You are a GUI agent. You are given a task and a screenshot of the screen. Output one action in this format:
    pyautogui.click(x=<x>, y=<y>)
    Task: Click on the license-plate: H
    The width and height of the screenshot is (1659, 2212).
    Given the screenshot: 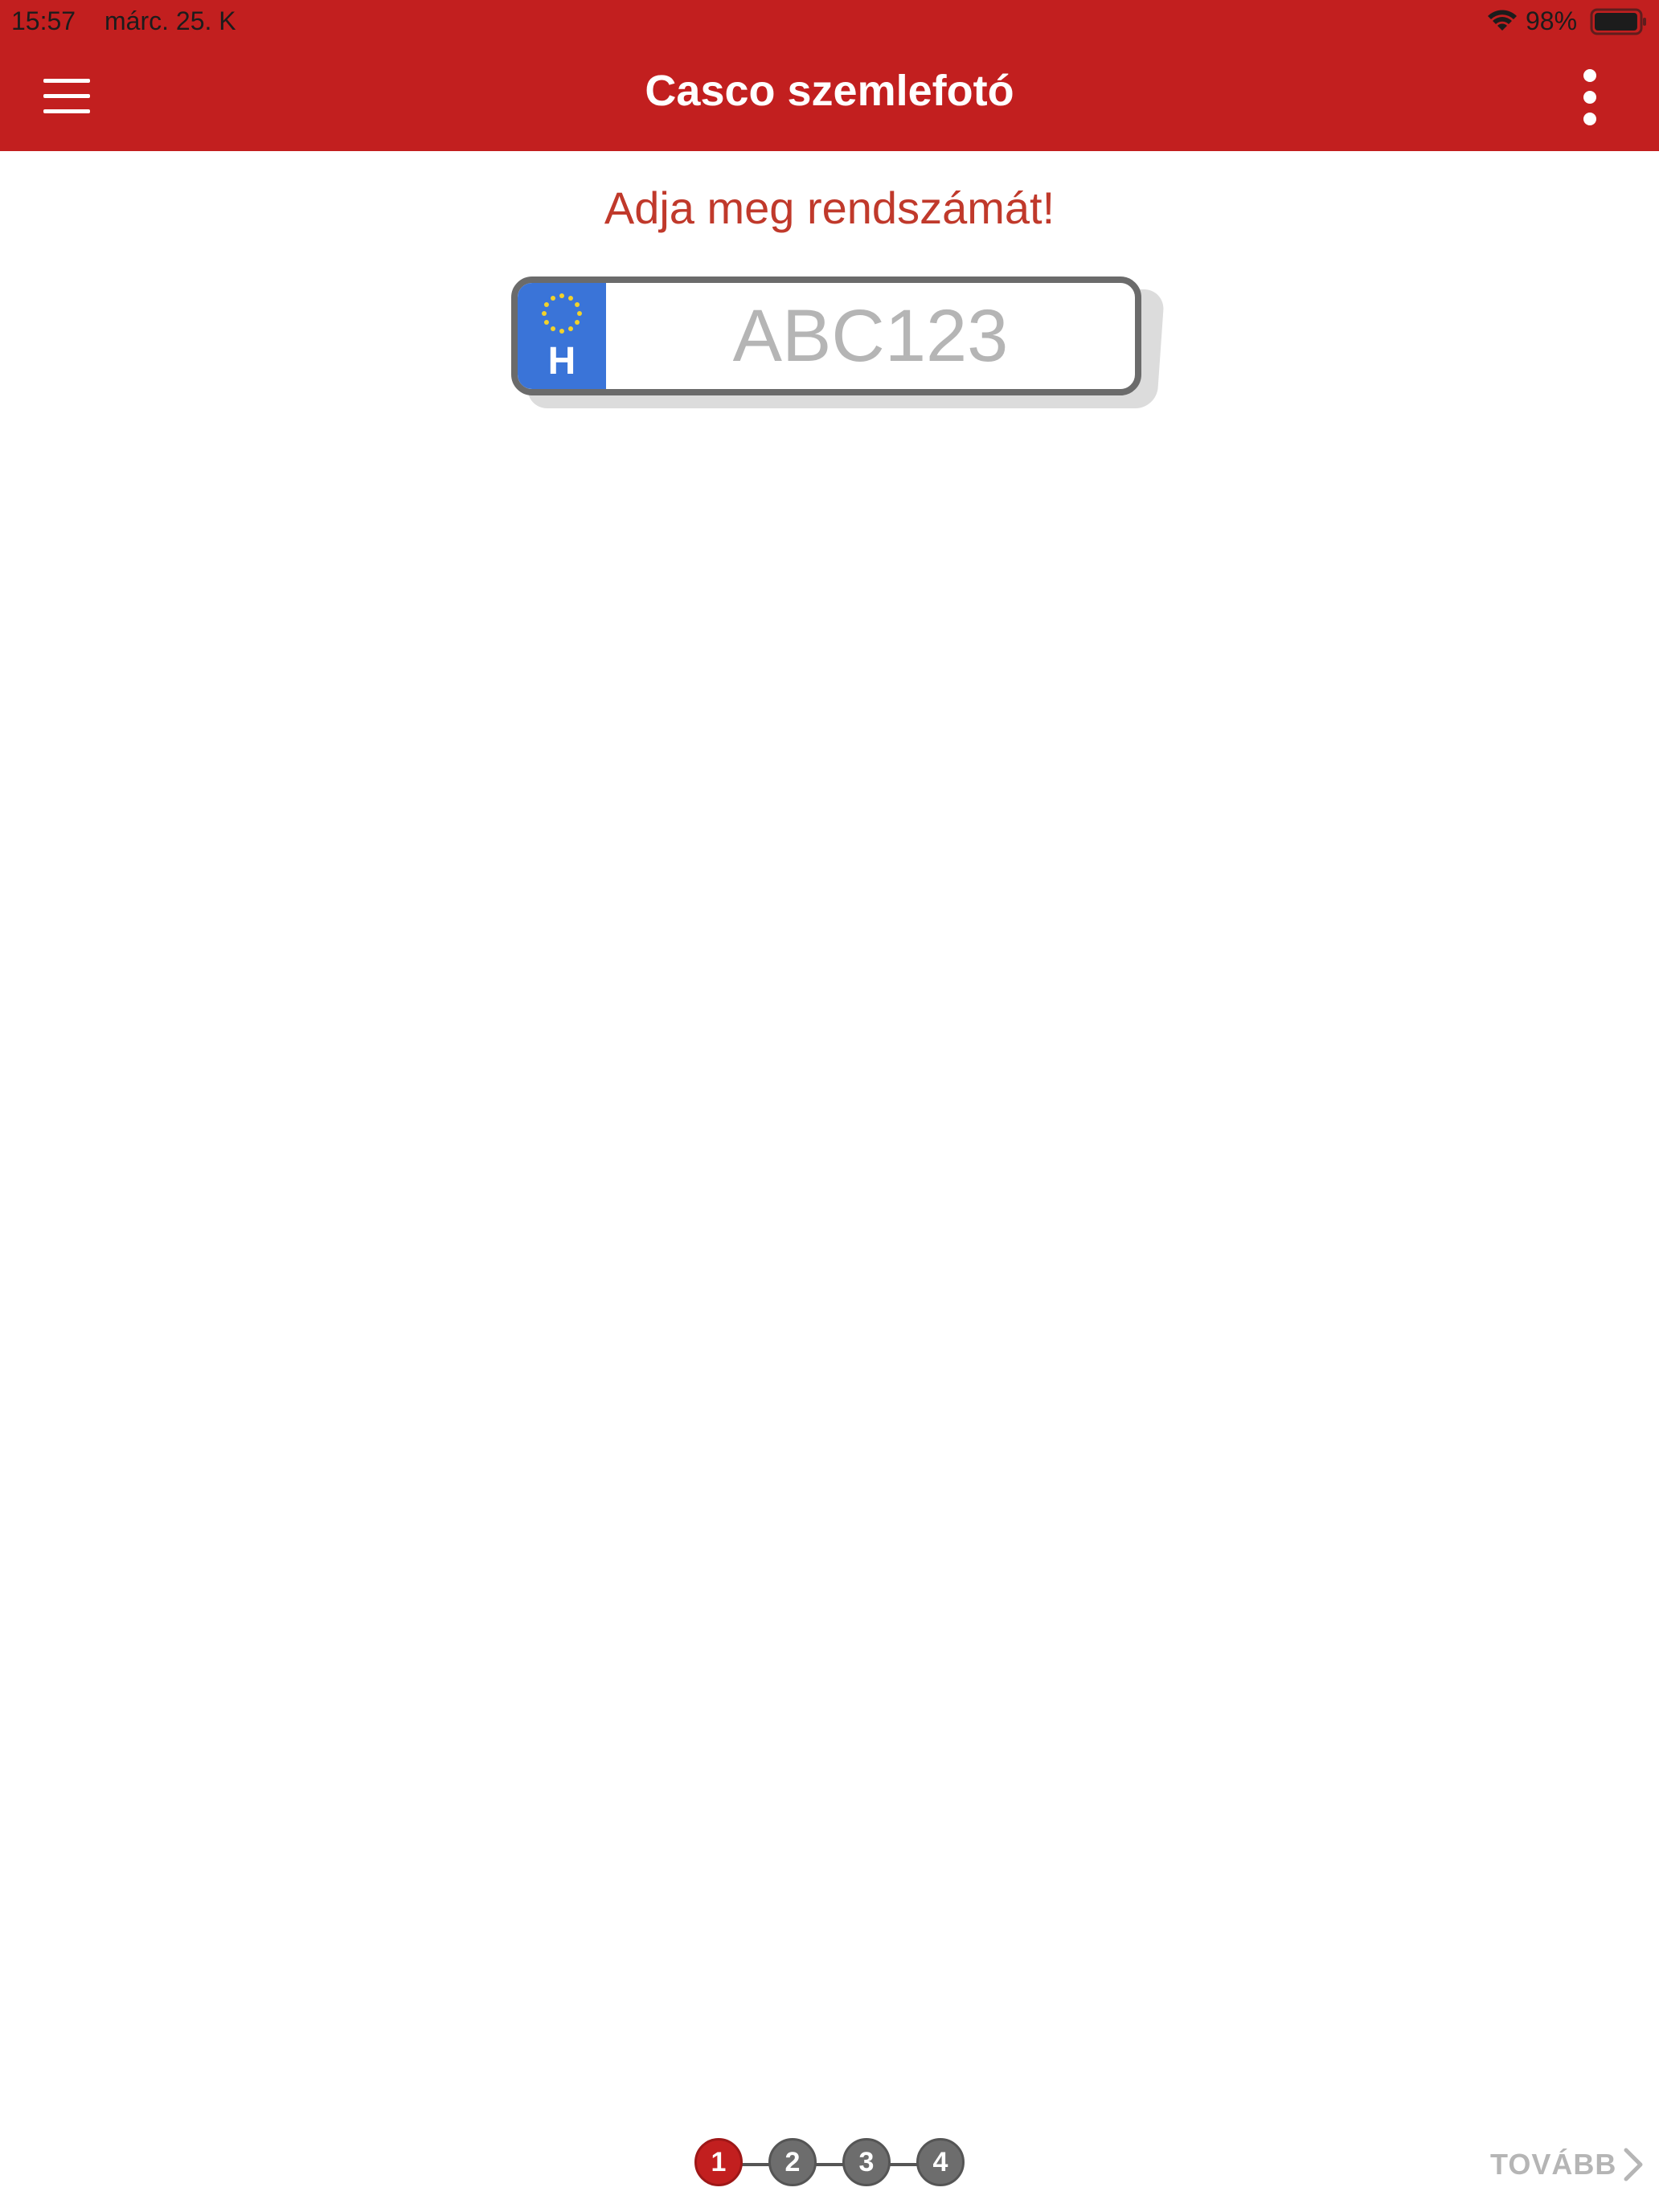 What is the action you would take?
    pyautogui.click(x=826, y=335)
    